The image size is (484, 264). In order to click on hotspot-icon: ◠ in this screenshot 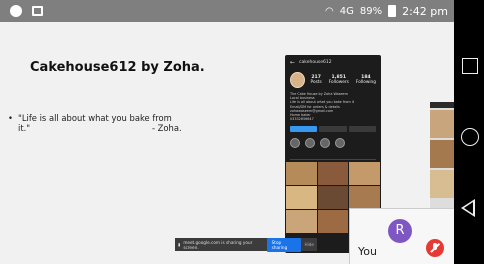, I will do `click(329, 11)`.